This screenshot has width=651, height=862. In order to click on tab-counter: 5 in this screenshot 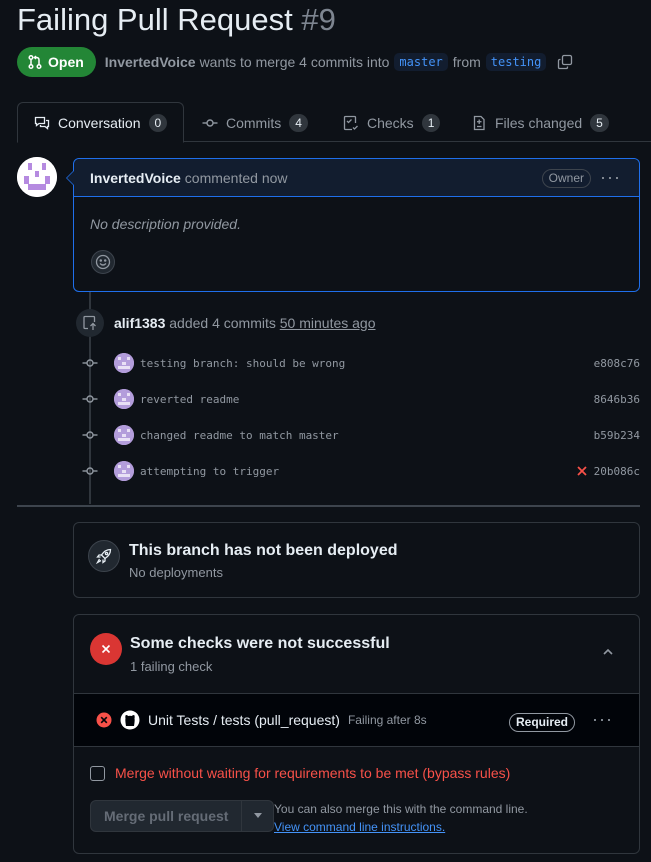, I will do `click(599, 122)`.